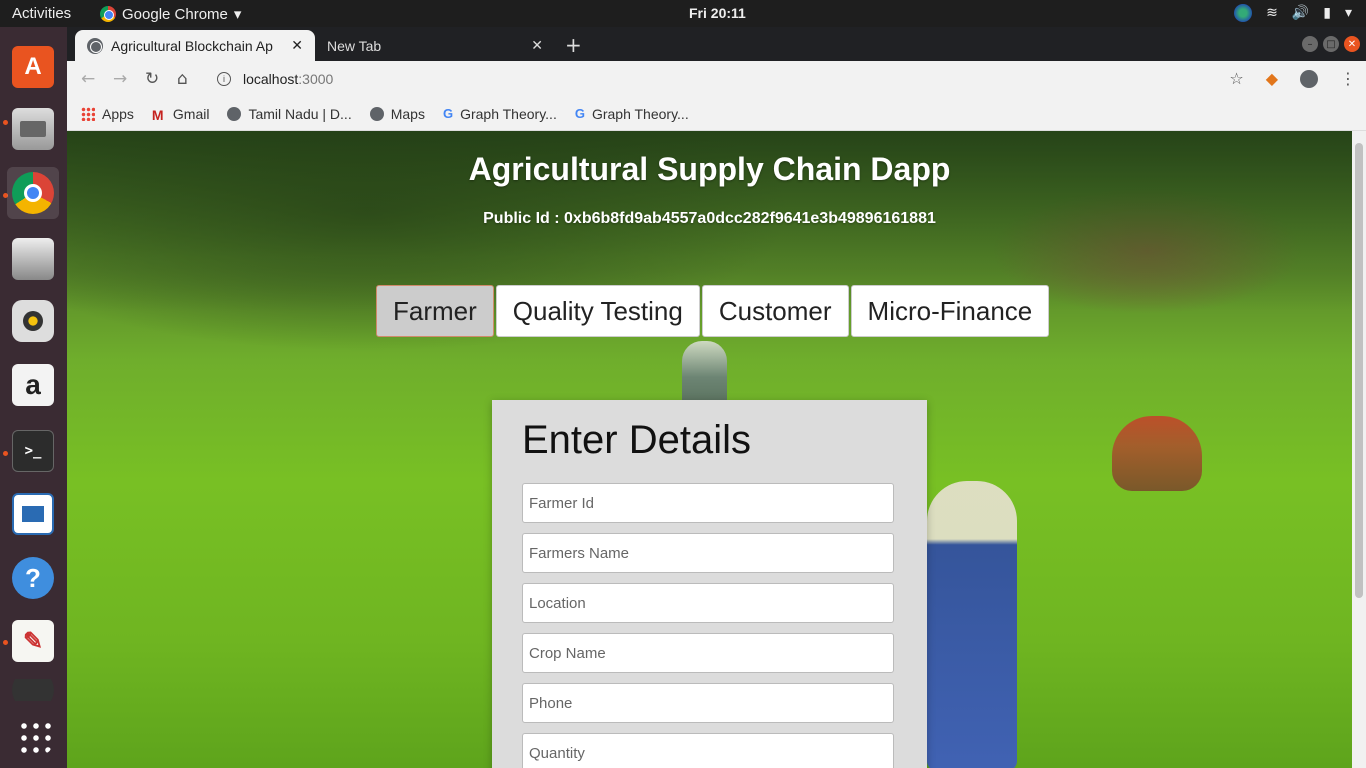  I want to click on writer-icon, so click(33, 514).